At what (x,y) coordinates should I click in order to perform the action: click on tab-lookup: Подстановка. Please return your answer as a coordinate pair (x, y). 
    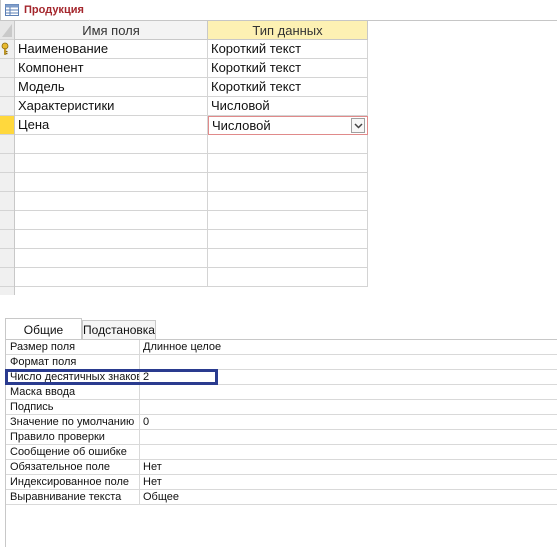
    Looking at the image, I should click on (119, 330).